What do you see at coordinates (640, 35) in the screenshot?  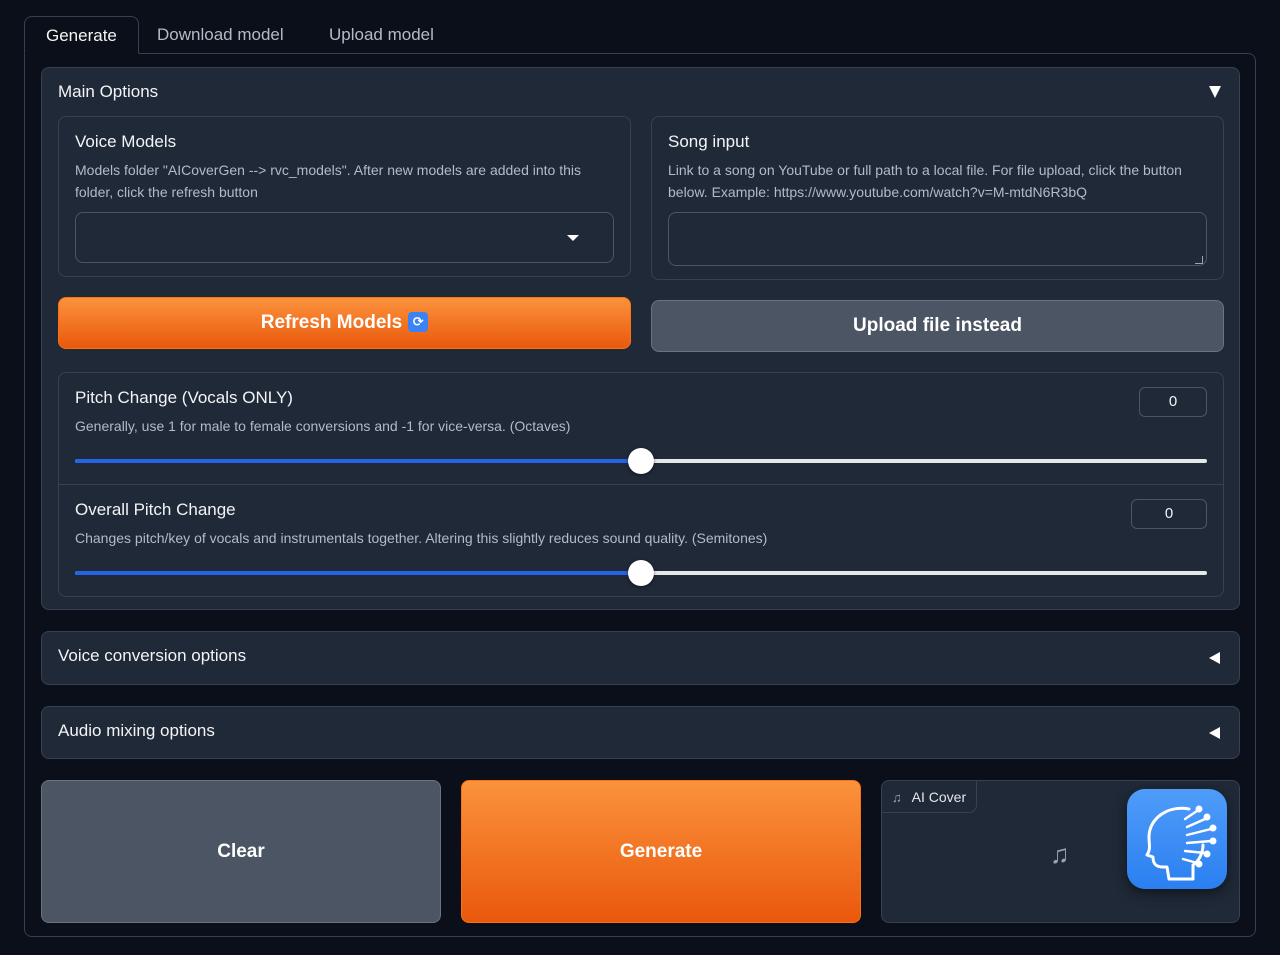 I see `tab-bar: Generate Download model Upload model` at bounding box center [640, 35].